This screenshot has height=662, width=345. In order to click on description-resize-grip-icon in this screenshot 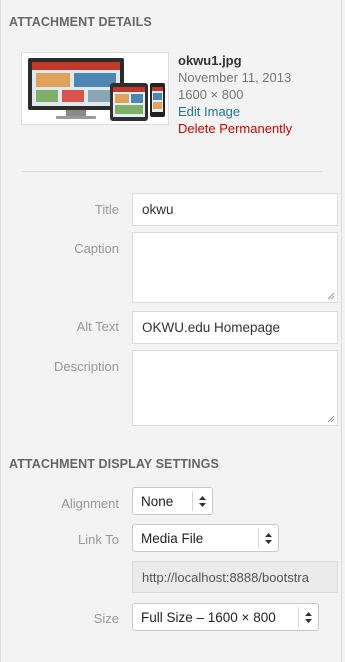, I will do `click(331, 419)`.